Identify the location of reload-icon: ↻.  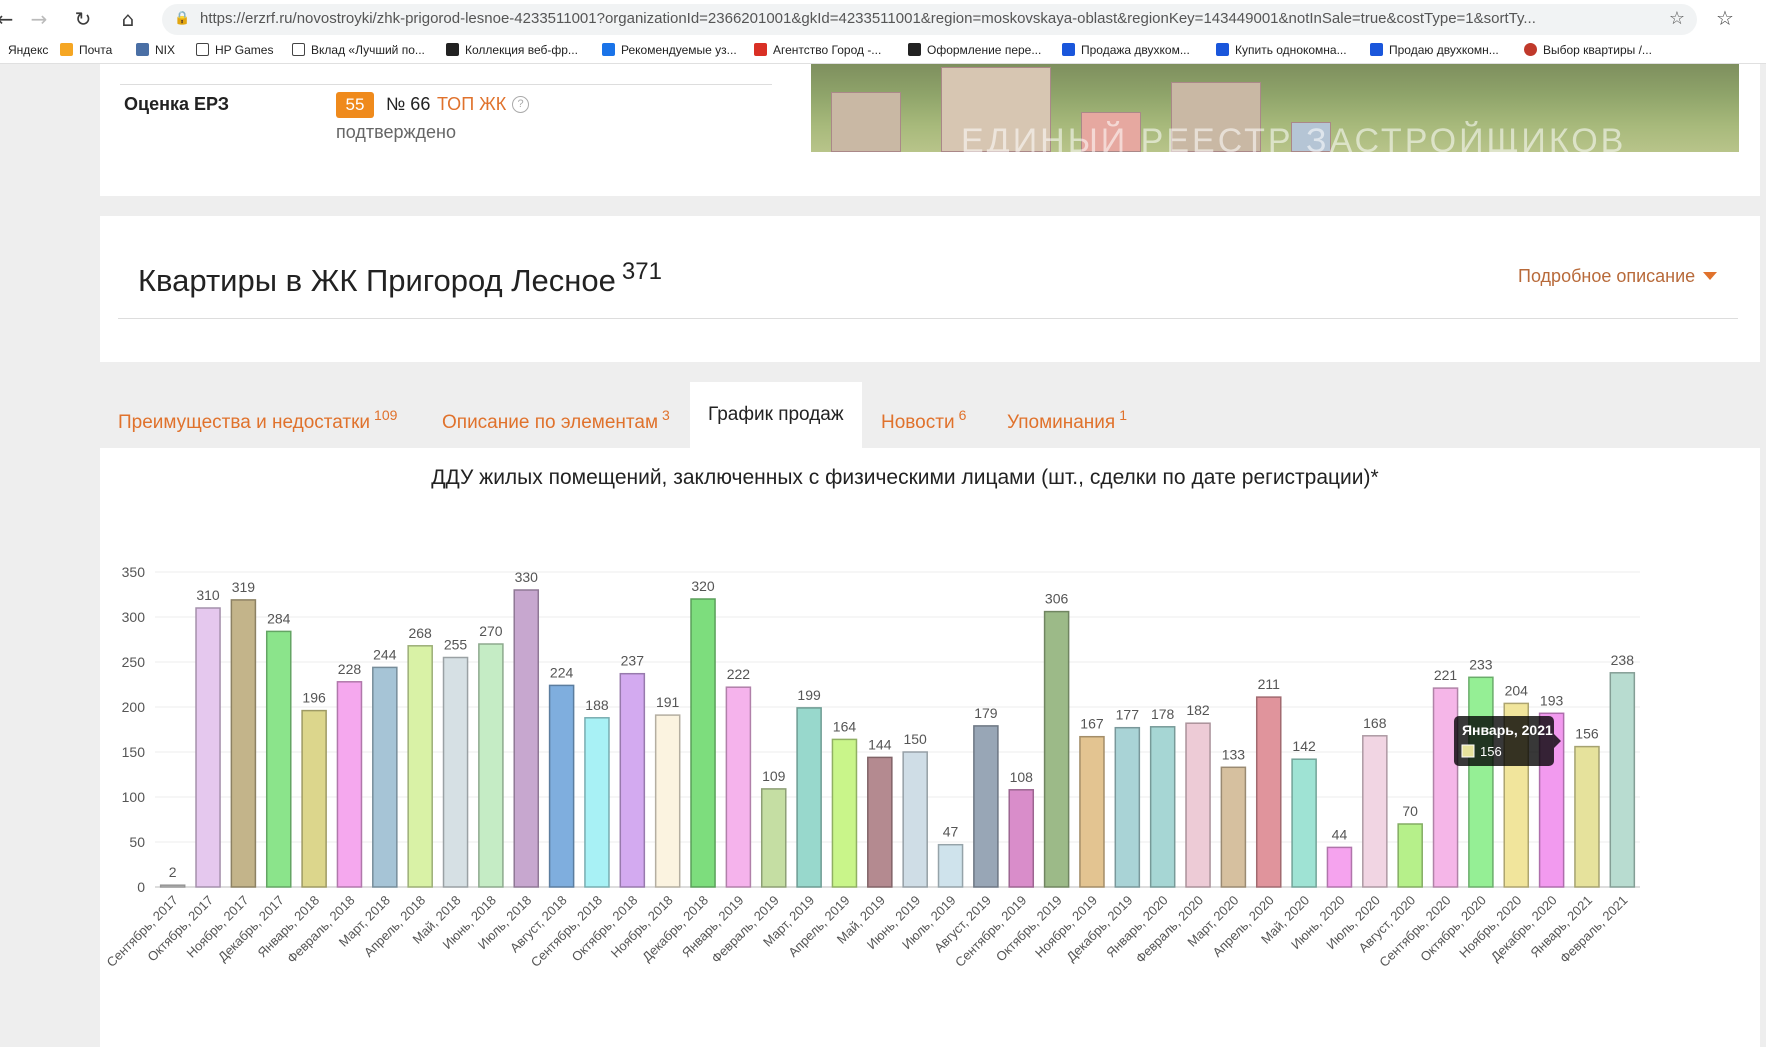
(83, 19).